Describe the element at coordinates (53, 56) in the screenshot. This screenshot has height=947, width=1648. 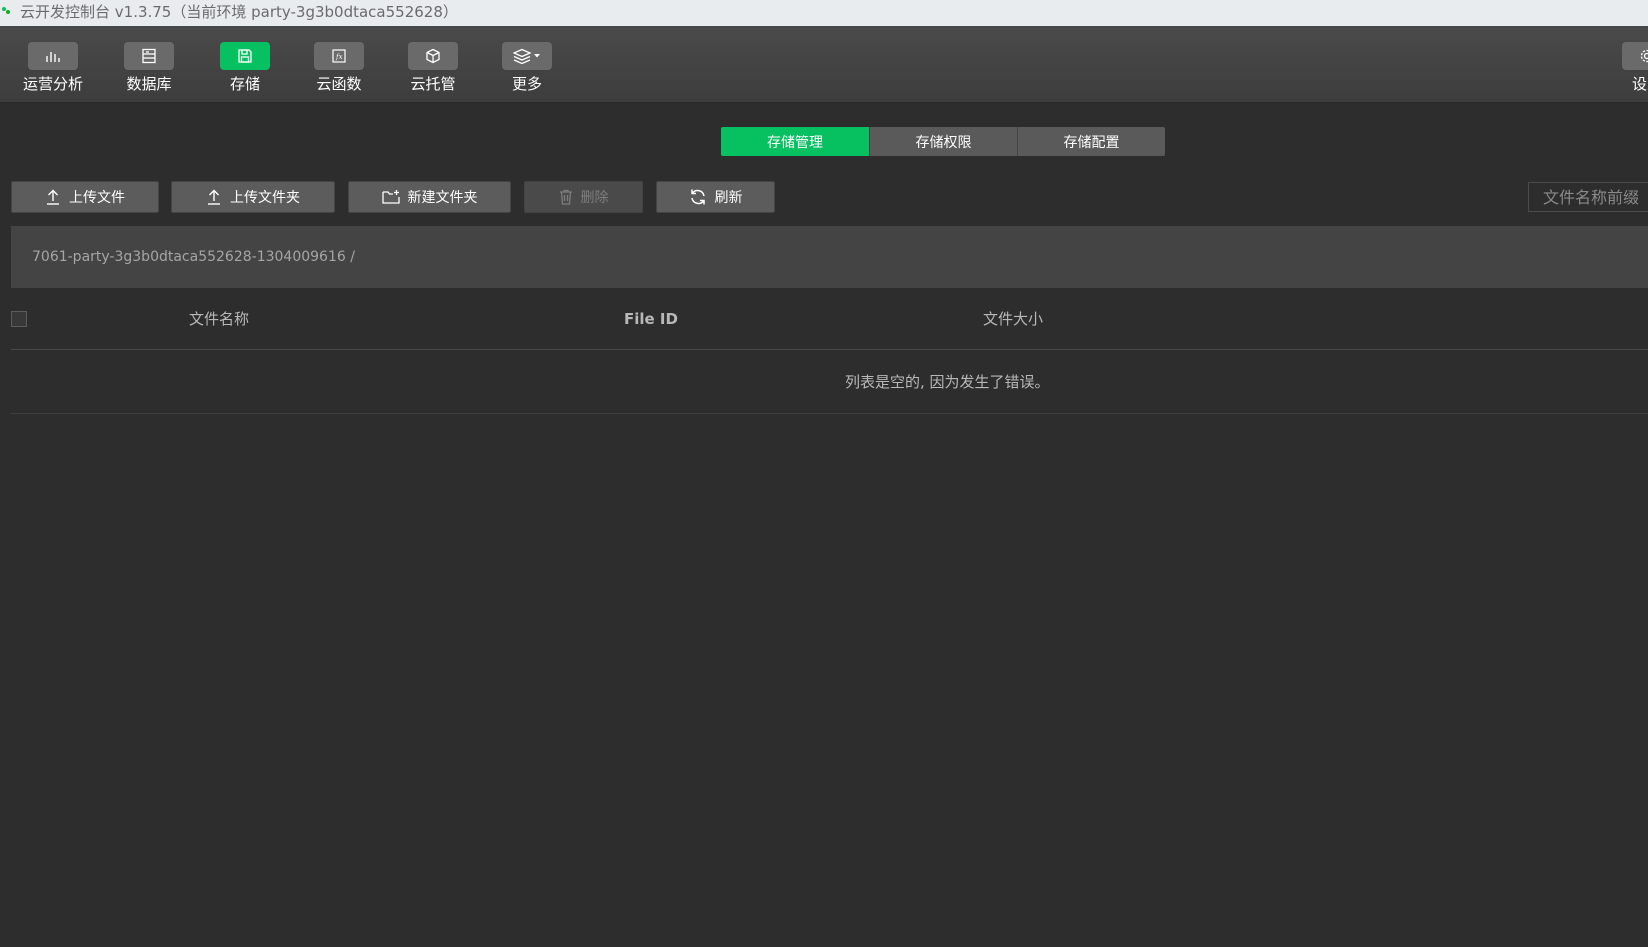
I see `bar-chart-icon` at that location.